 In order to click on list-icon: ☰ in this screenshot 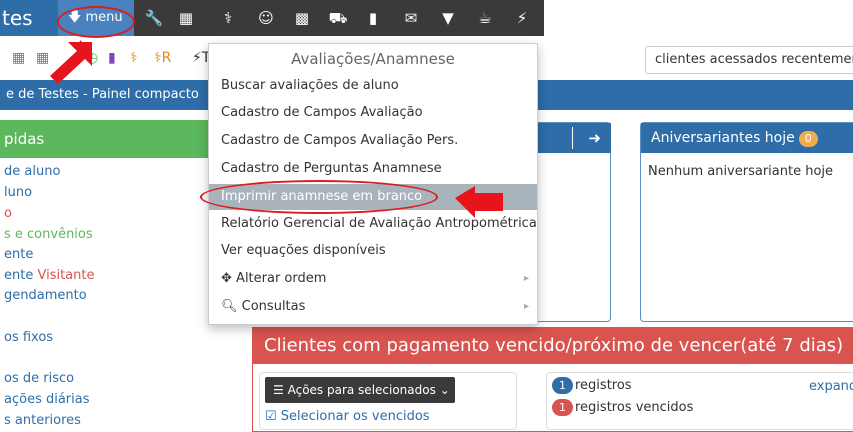, I will do `click(278, 390)`.